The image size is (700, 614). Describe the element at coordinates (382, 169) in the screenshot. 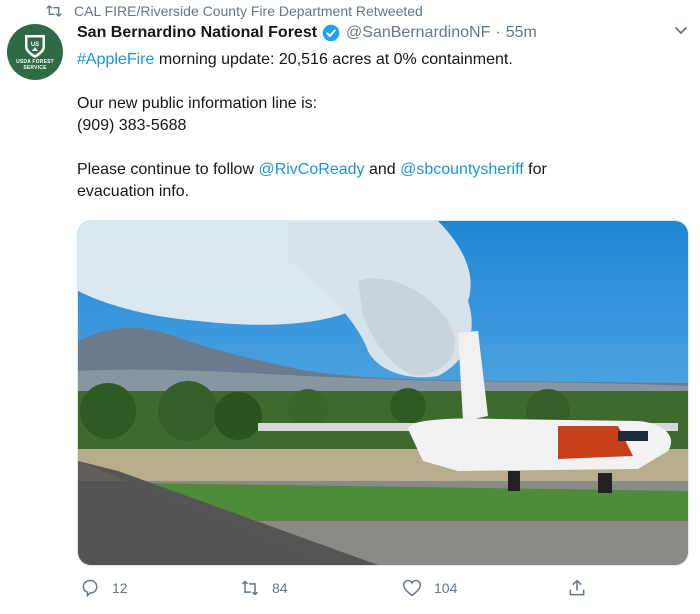

I see `tweet-text-line4b: and` at that location.